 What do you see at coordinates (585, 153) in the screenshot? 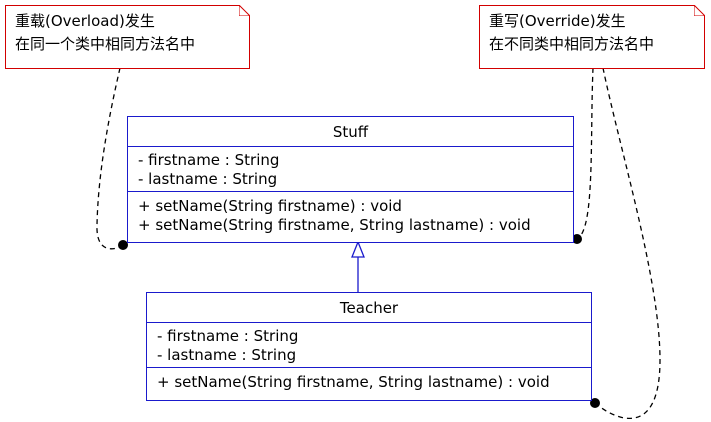
I see `override-note-connector-stuff` at bounding box center [585, 153].